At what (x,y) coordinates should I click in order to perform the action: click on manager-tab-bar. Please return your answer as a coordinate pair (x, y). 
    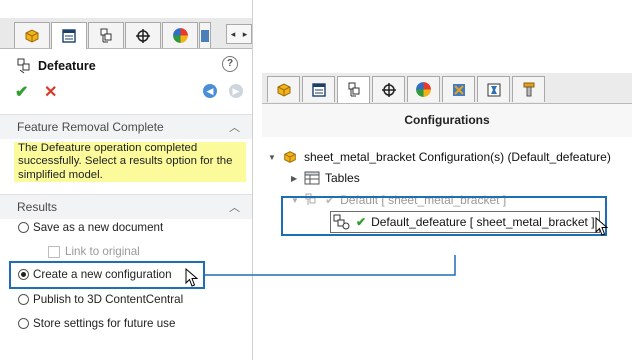
    Looking at the image, I should click on (447, 88).